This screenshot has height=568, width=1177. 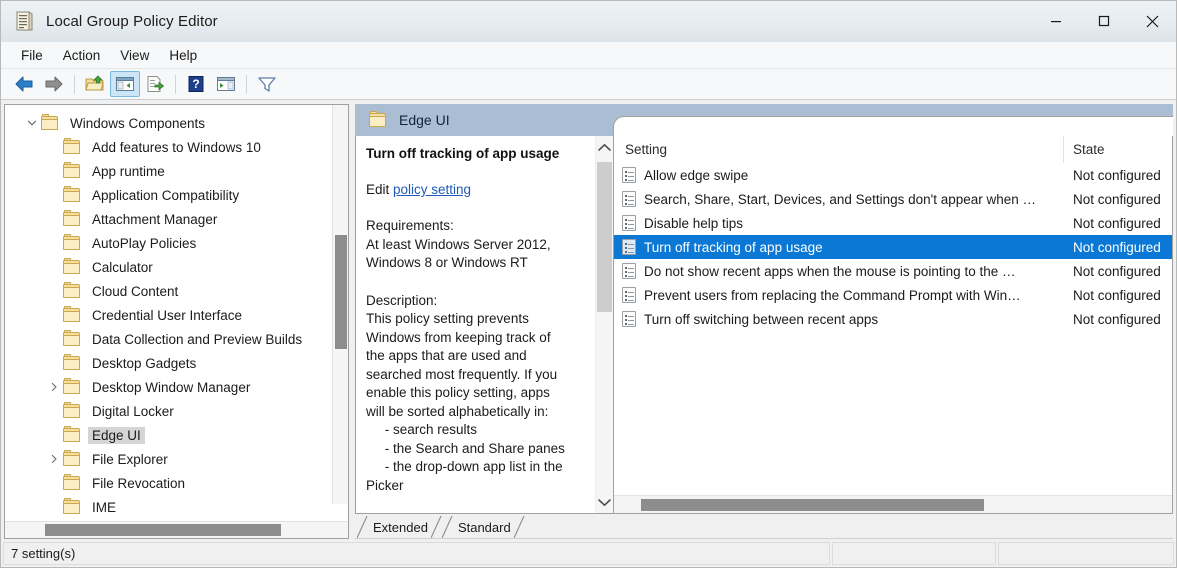 What do you see at coordinates (176, 459) in the screenshot?
I see `tree-item: File Explorer` at bounding box center [176, 459].